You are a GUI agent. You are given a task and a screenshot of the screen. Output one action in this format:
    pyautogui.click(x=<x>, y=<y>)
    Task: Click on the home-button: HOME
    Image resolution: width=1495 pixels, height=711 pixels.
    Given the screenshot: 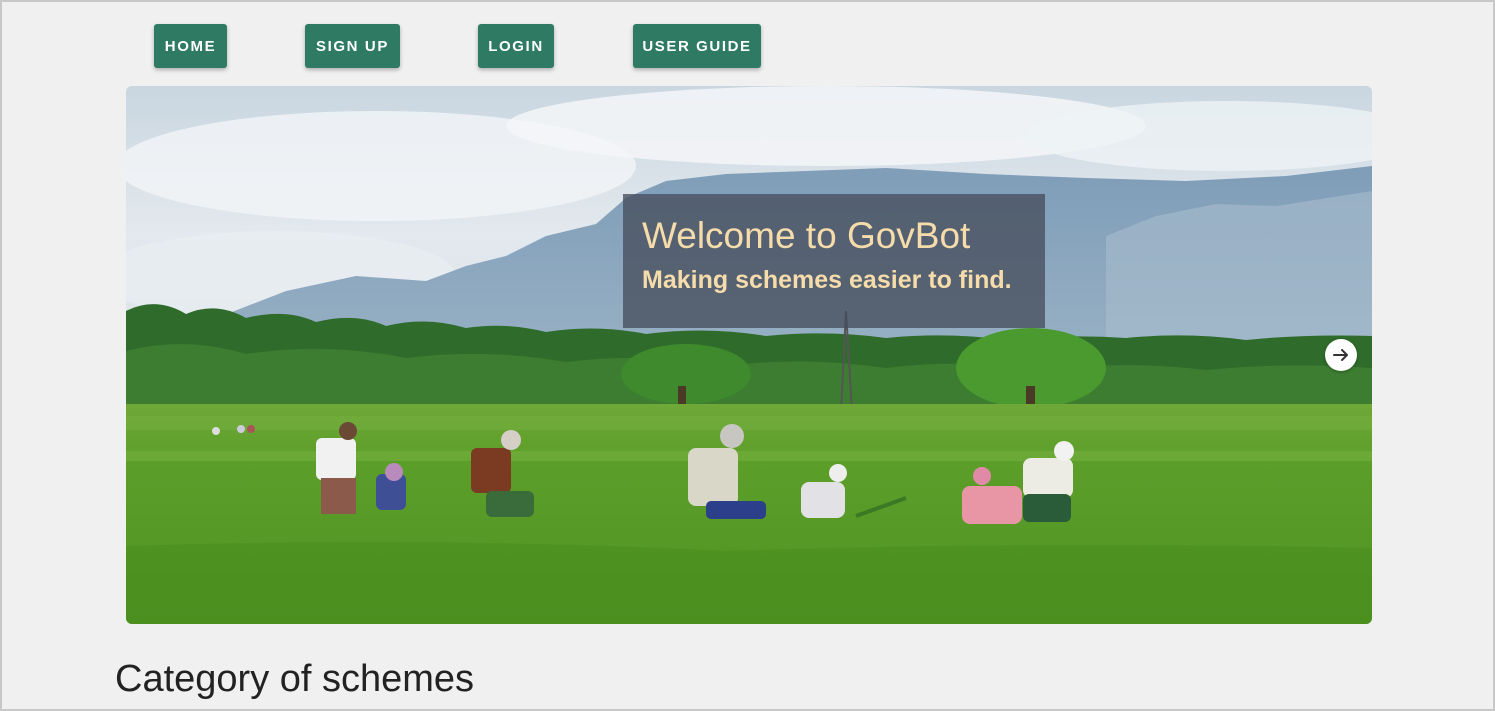 What is the action you would take?
    pyautogui.click(x=190, y=46)
    